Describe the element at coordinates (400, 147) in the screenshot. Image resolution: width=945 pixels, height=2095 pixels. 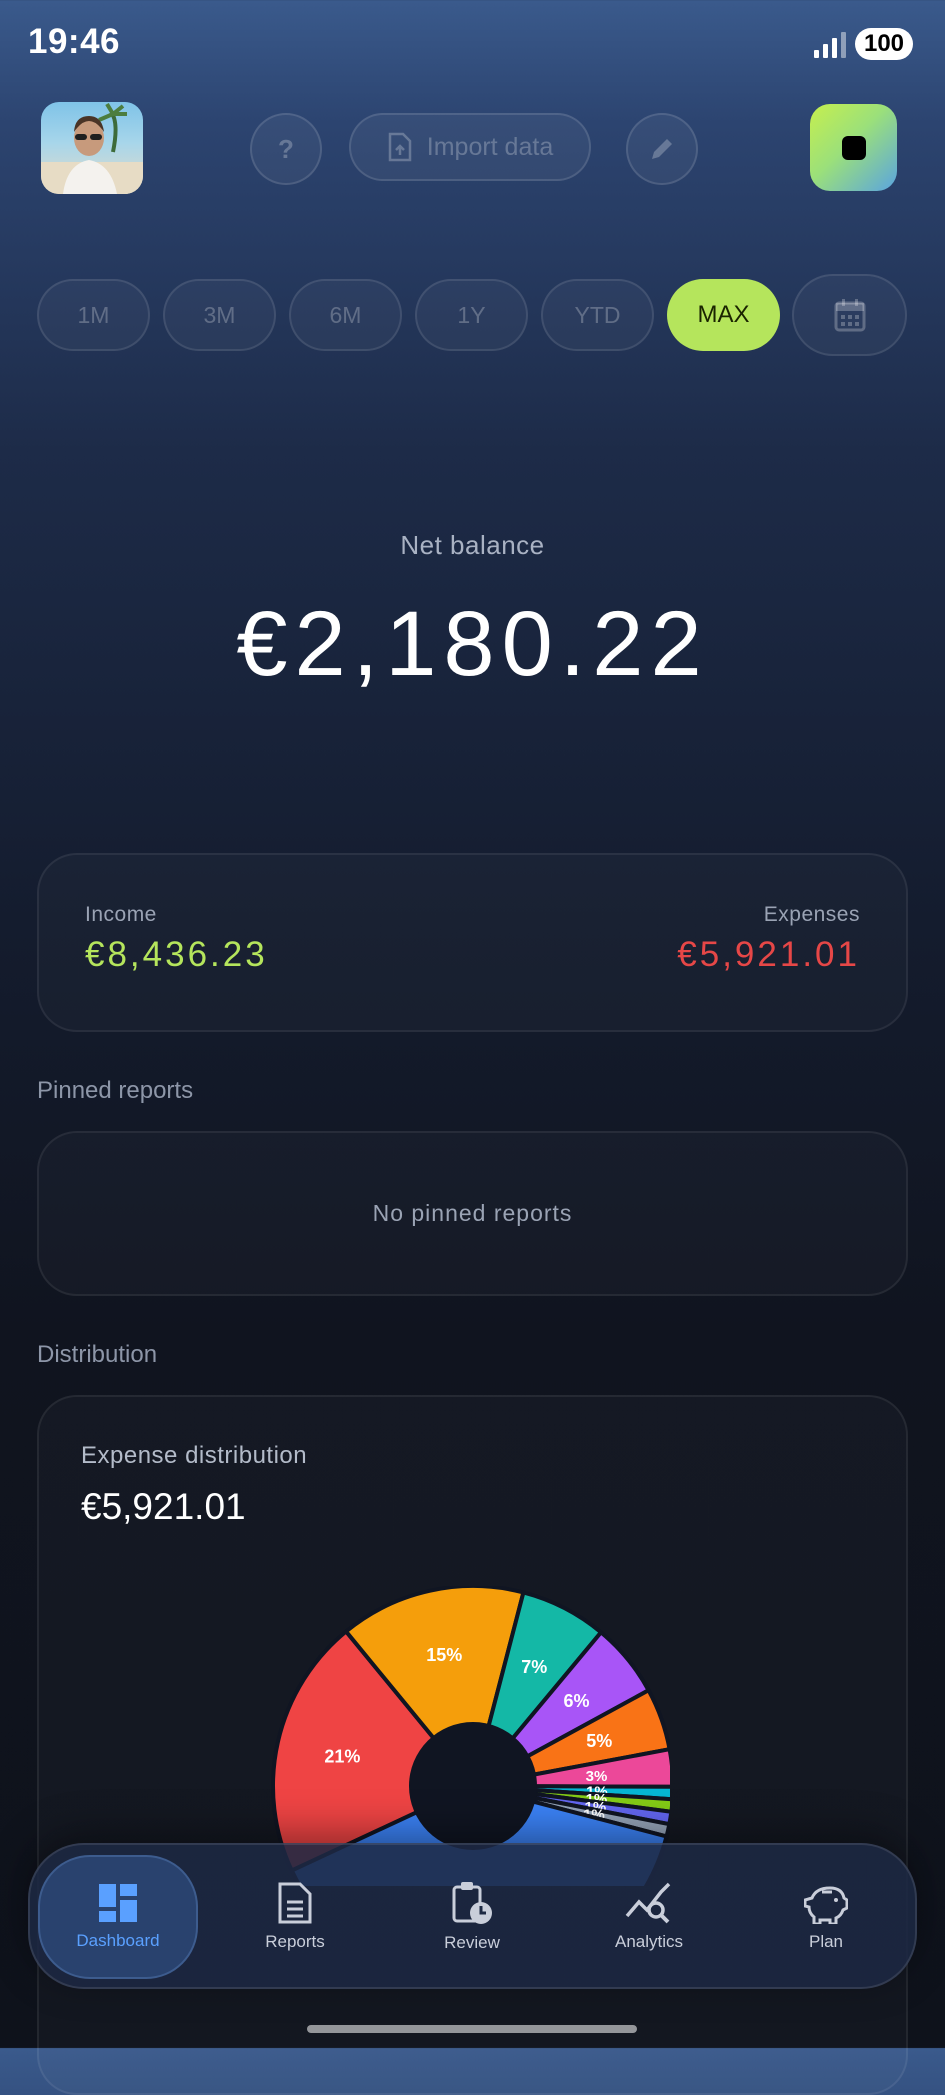
I see `file-upload-icon` at that location.